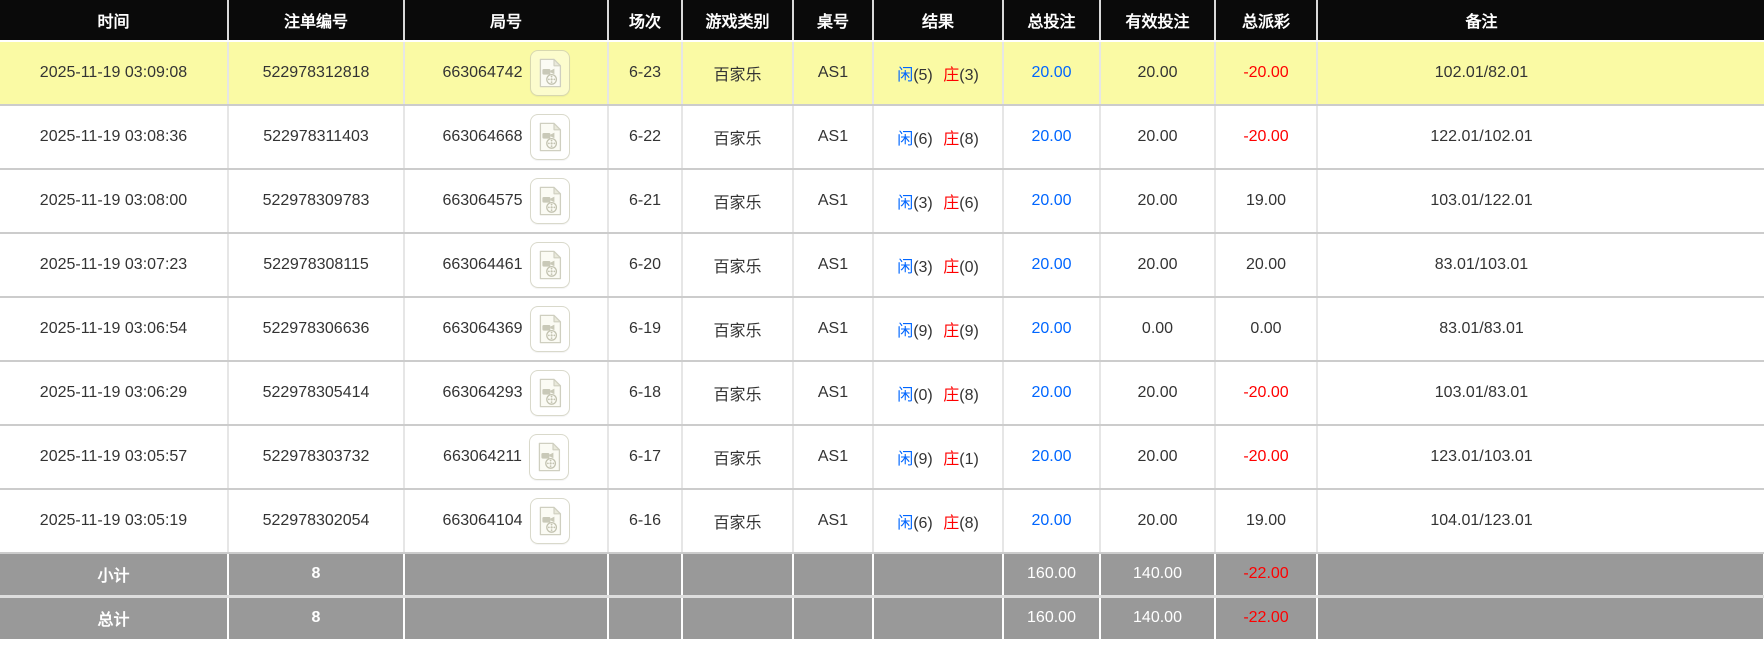 This screenshot has width=1764, height=661. I want to click on remark-cell: 123.01/103.01, so click(1540, 457).